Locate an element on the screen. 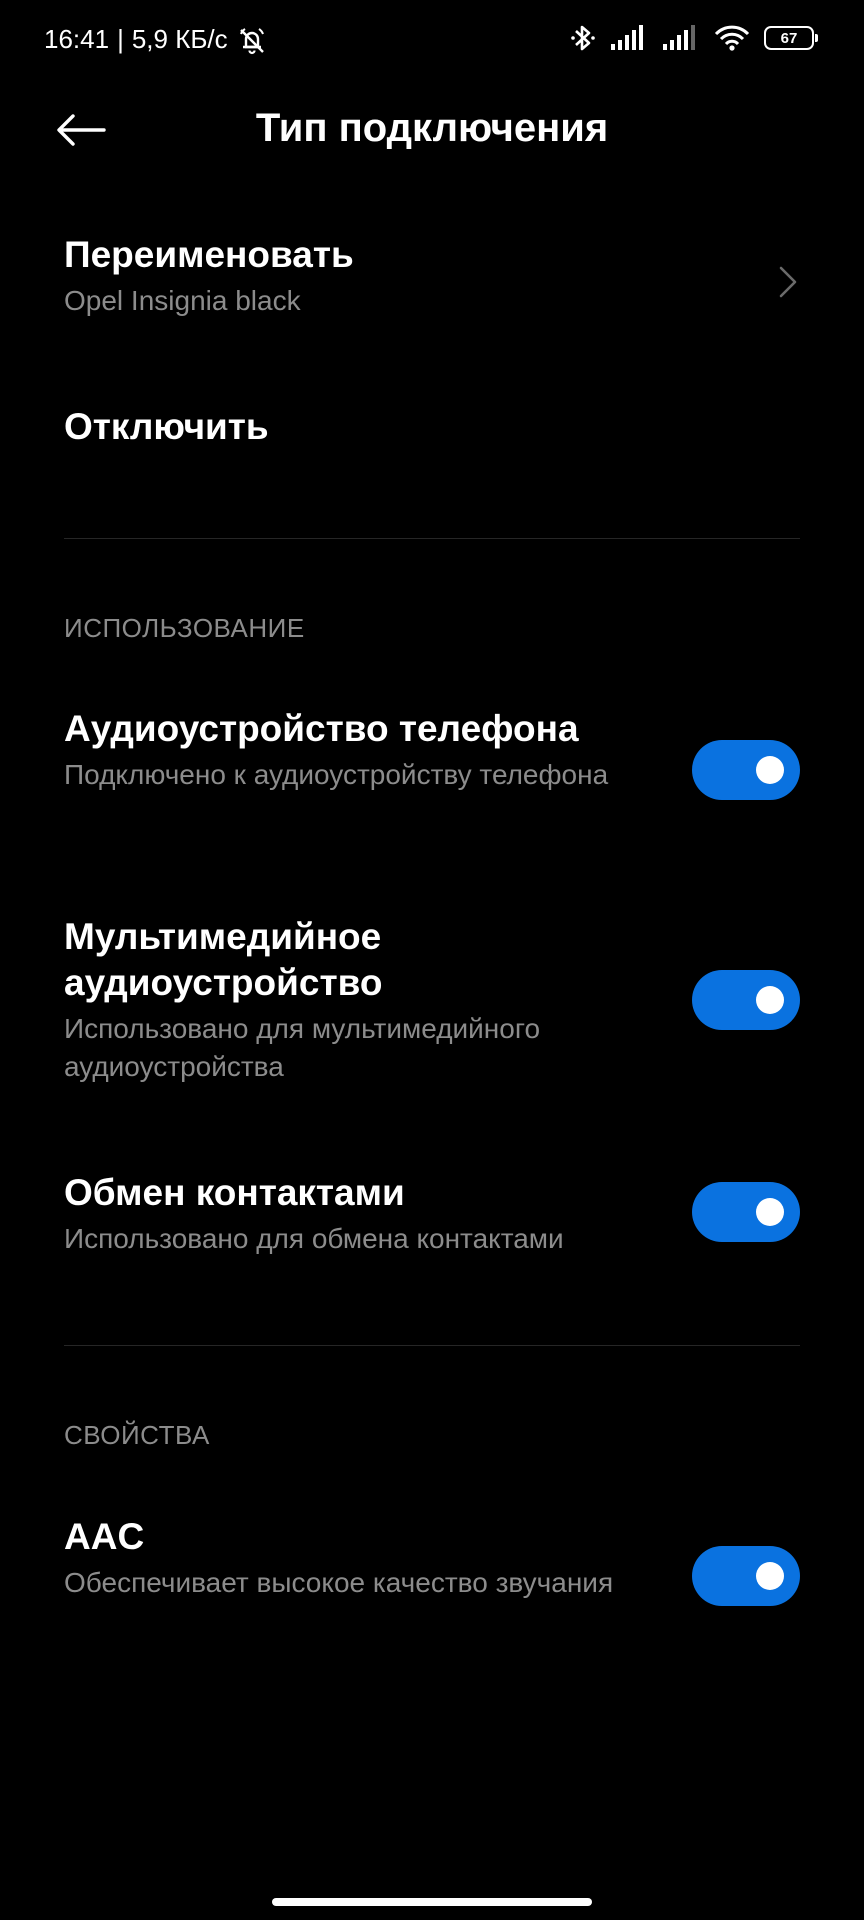 The width and height of the screenshot is (864, 1920). setting-subtitle: Подключено к аудиоустройству телефона is located at coordinates (336, 774).